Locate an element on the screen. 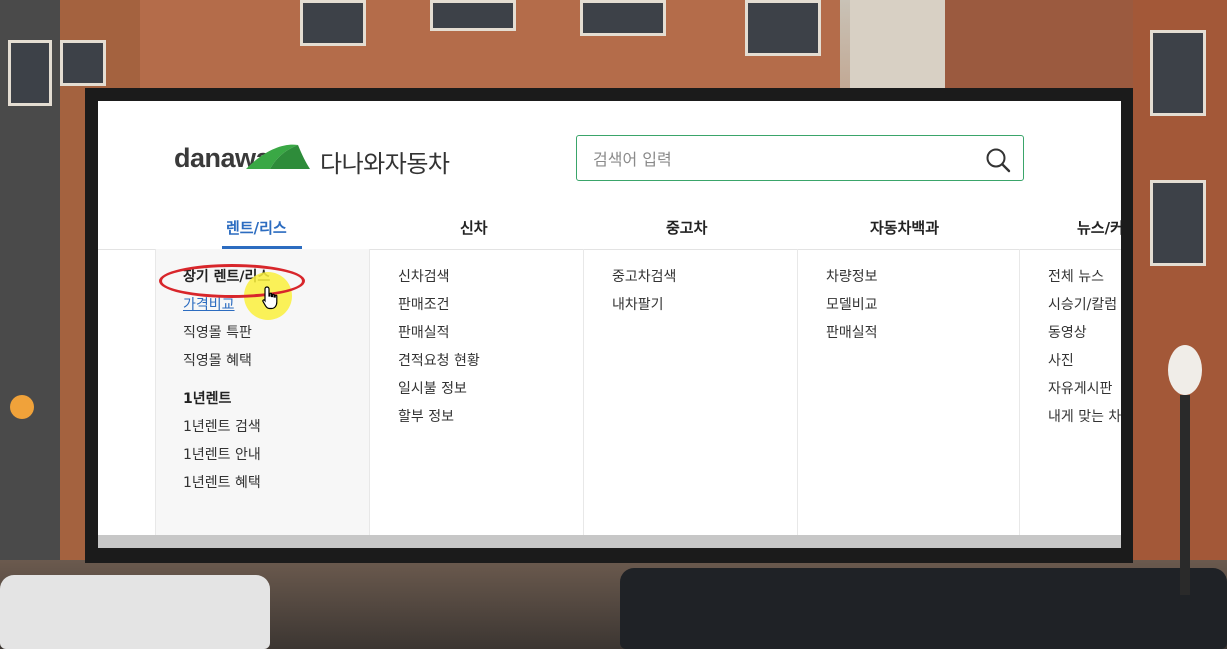 Image resolution: width=1227 pixels, height=649 pixels. logo-swoosh-icon is located at coordinates (278, 156).